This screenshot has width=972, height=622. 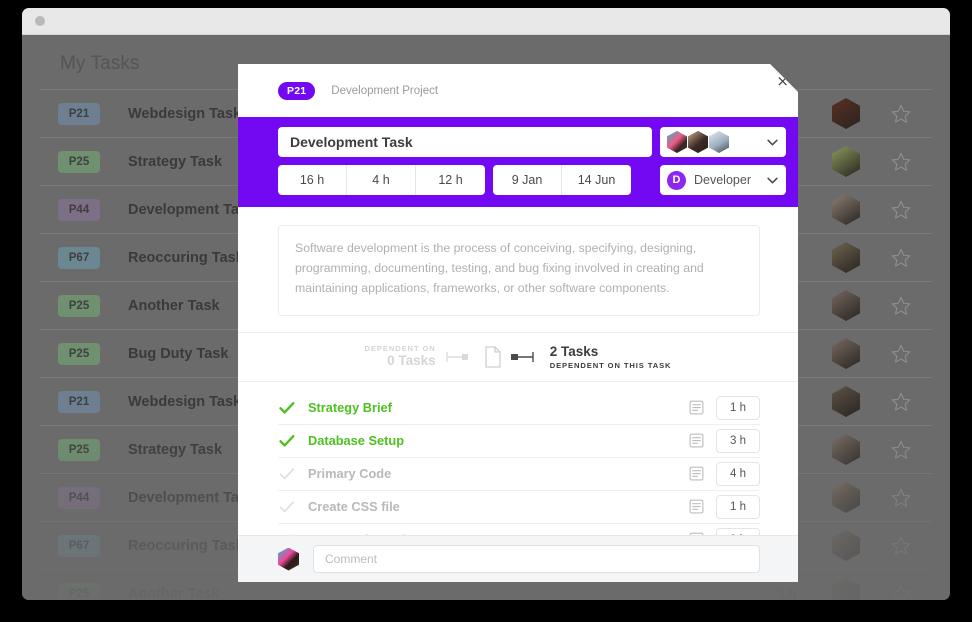 What do you see at coordinates (610, 365) in the screenshot?
I see `dependent-on-this-caption: DEPENDENT ON THIS TASK` at bounding box center [610, 365].